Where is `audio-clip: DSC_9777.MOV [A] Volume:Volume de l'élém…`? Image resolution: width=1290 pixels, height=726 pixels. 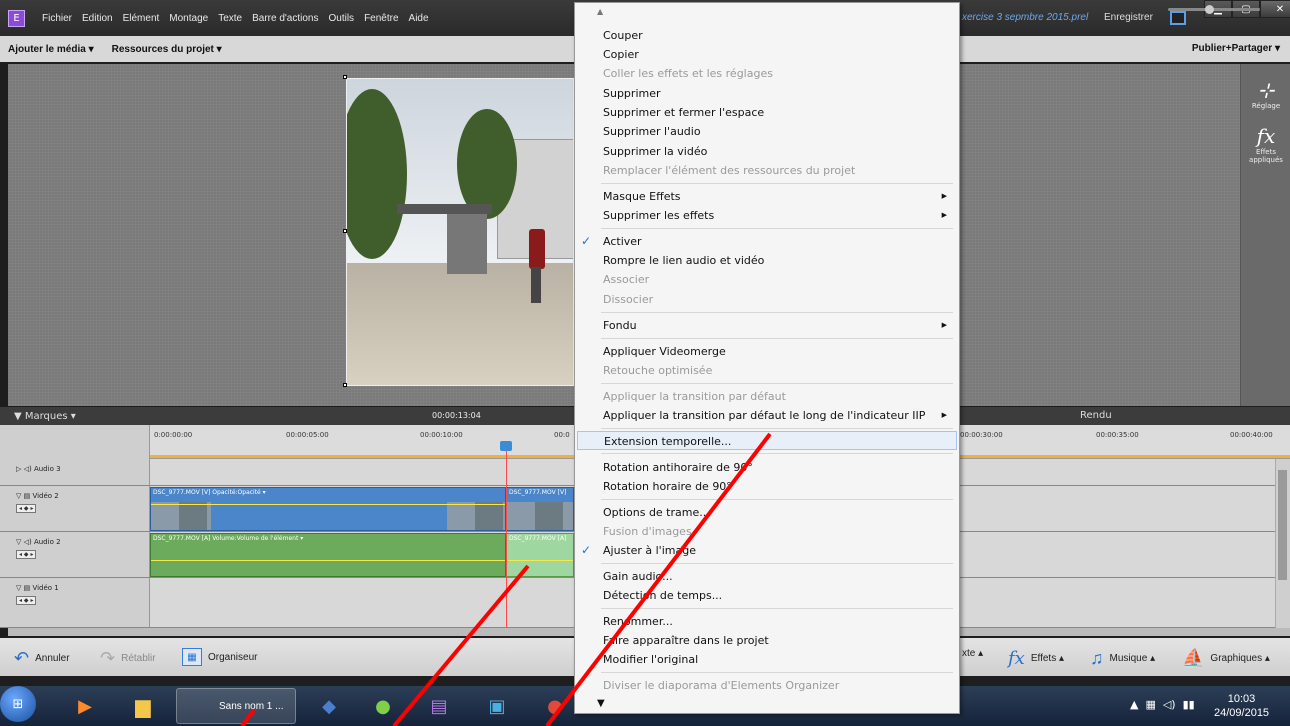
audio-clip: DSC_9777.MOV [A] Volume:Volume de l'élém… is located at coordinates (328, 555).